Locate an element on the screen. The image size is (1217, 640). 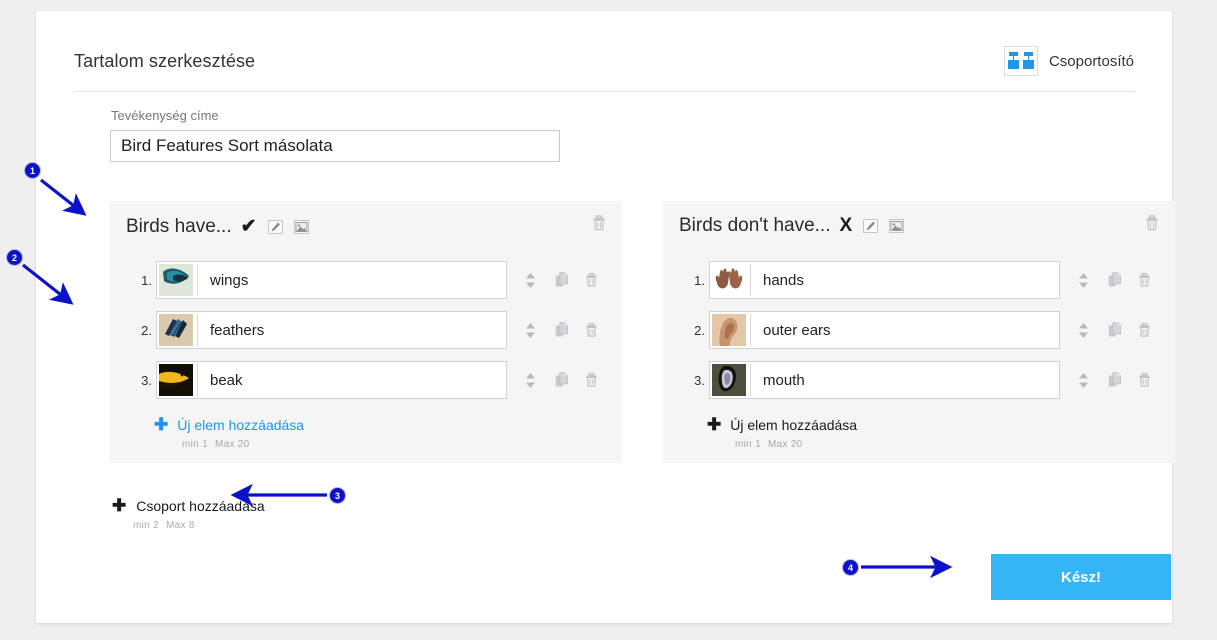
item-label: mouth is located at coordinates (784, 380).